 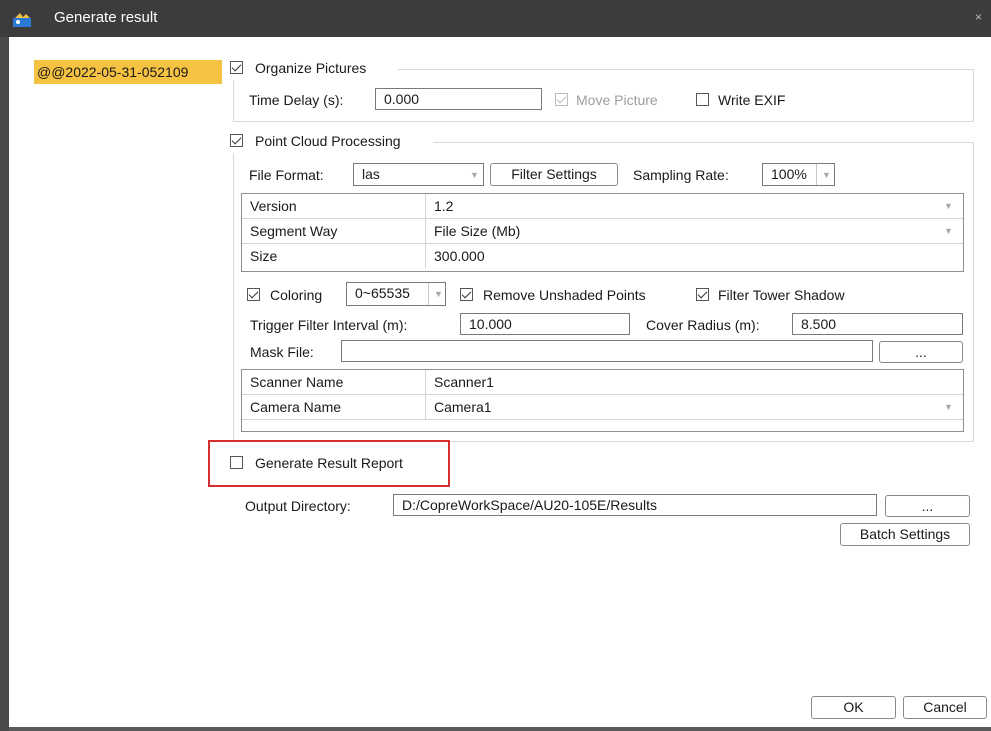 I want to click on table-row: Size 300.000, so click(x=602, y=256).